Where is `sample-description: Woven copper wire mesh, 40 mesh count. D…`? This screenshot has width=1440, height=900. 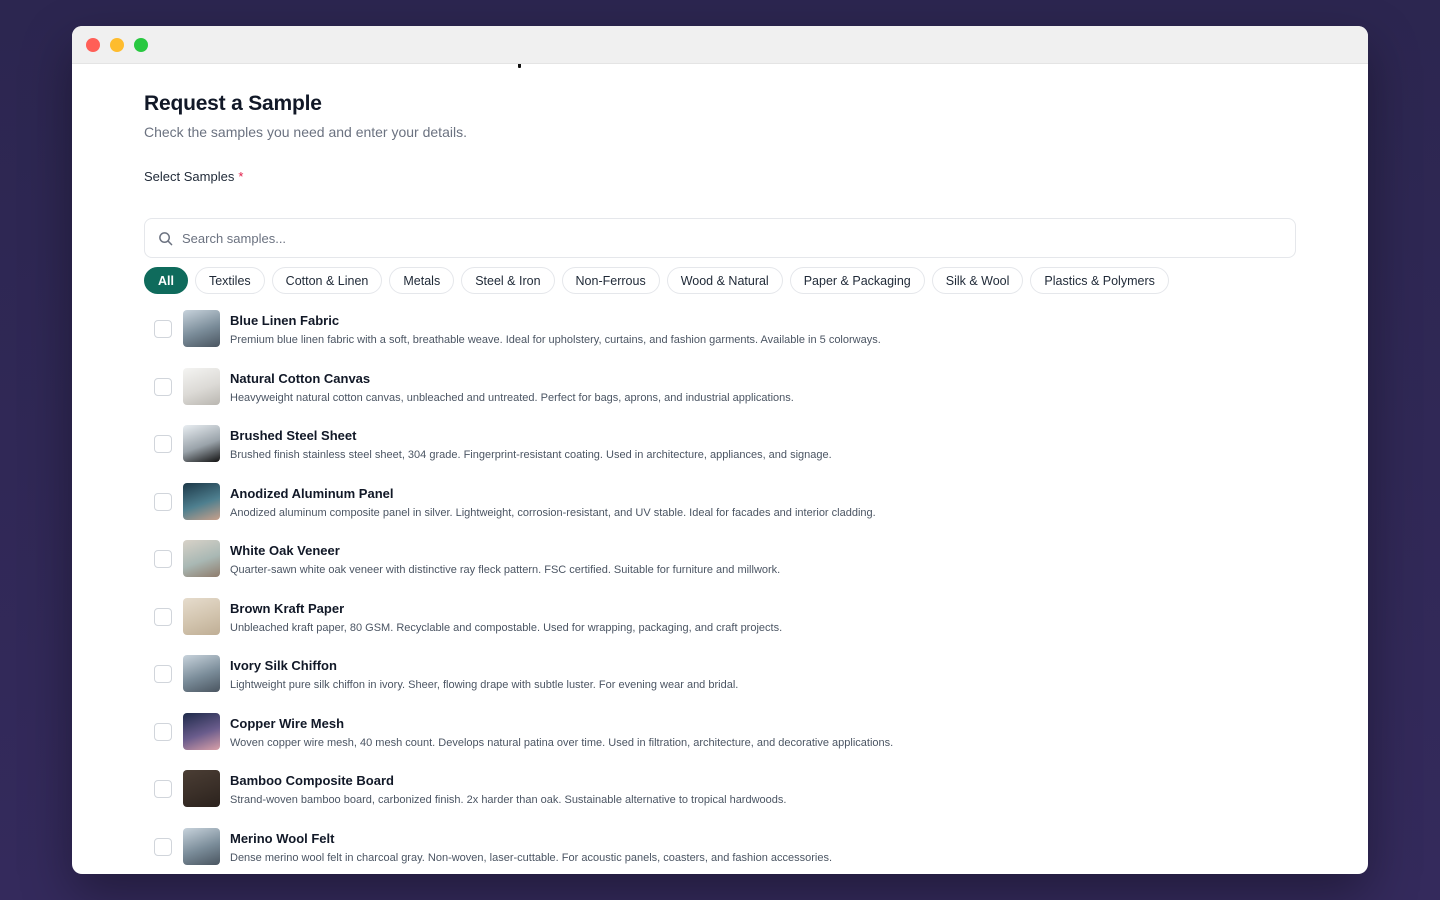
sample-description: Woven copper wire mesh, 40 mesh count. D… is located at coordinates (562, 742).